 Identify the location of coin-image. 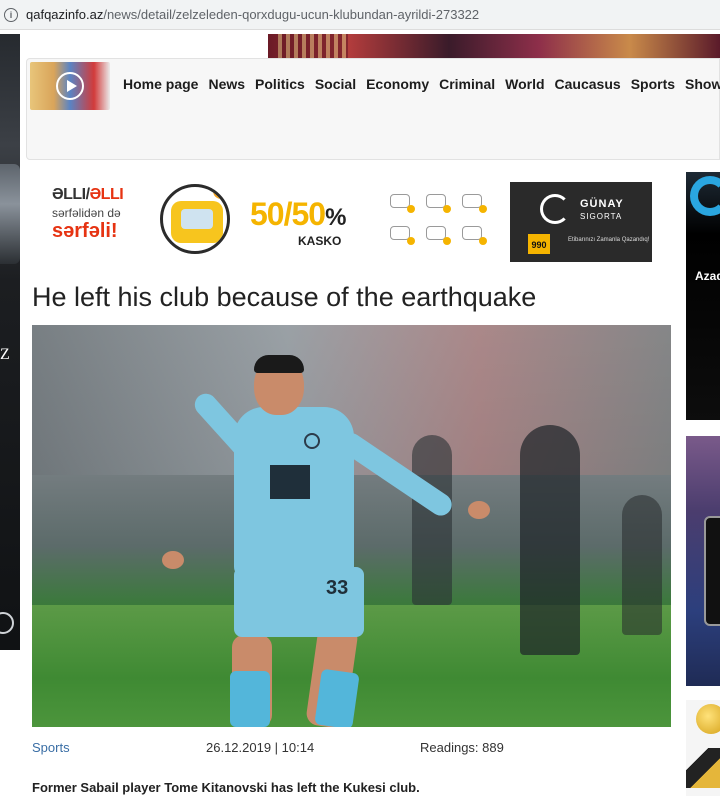
(708, 719).